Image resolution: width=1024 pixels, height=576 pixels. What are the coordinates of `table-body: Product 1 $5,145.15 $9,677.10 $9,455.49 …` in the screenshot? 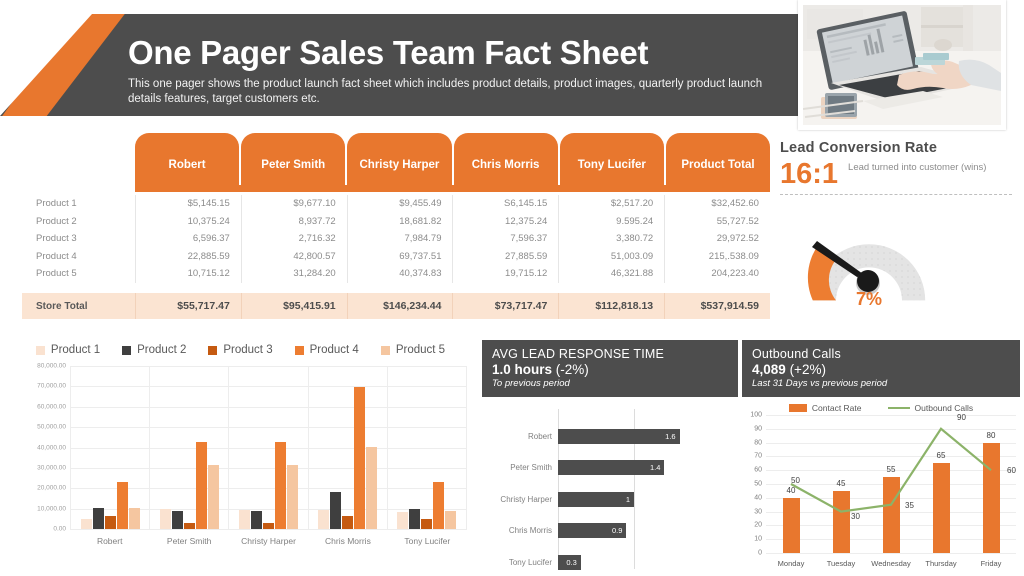 It's located at (396, 242).